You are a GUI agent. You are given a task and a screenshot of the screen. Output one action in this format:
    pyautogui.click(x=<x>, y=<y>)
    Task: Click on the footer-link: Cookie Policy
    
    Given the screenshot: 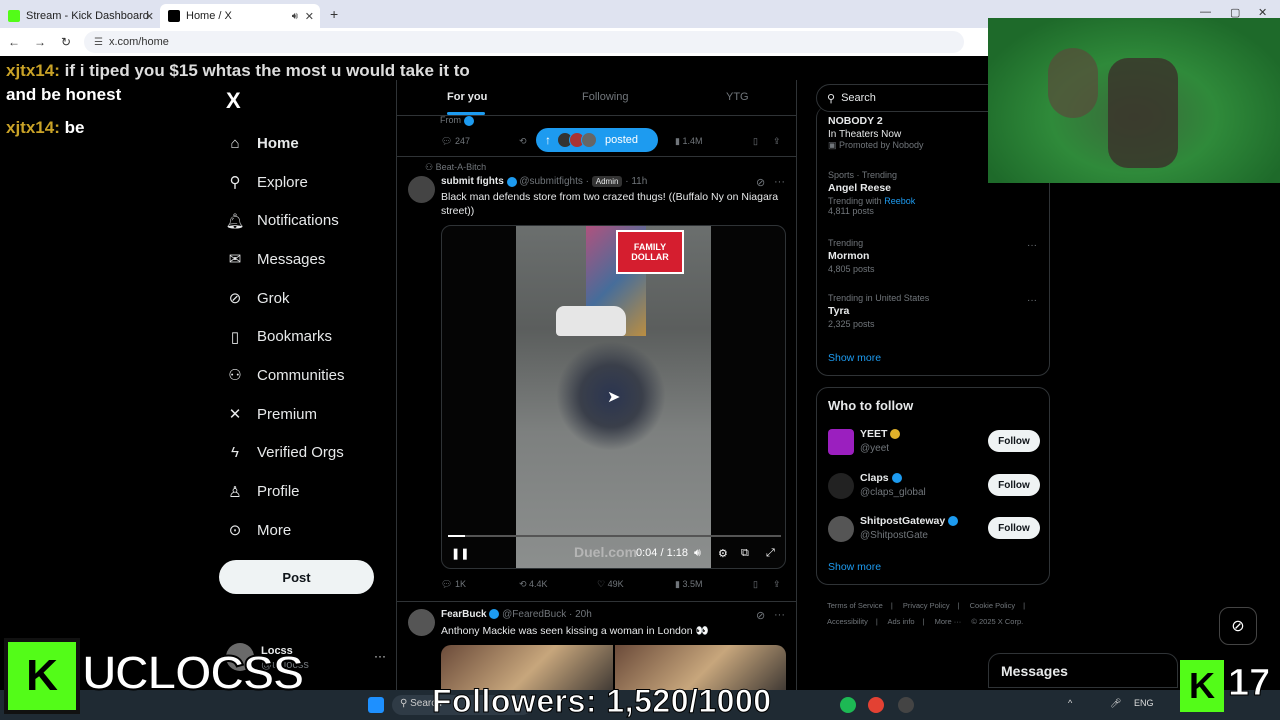 What is the action you would take?
    pyautogui.click(x=992, y=605)
    